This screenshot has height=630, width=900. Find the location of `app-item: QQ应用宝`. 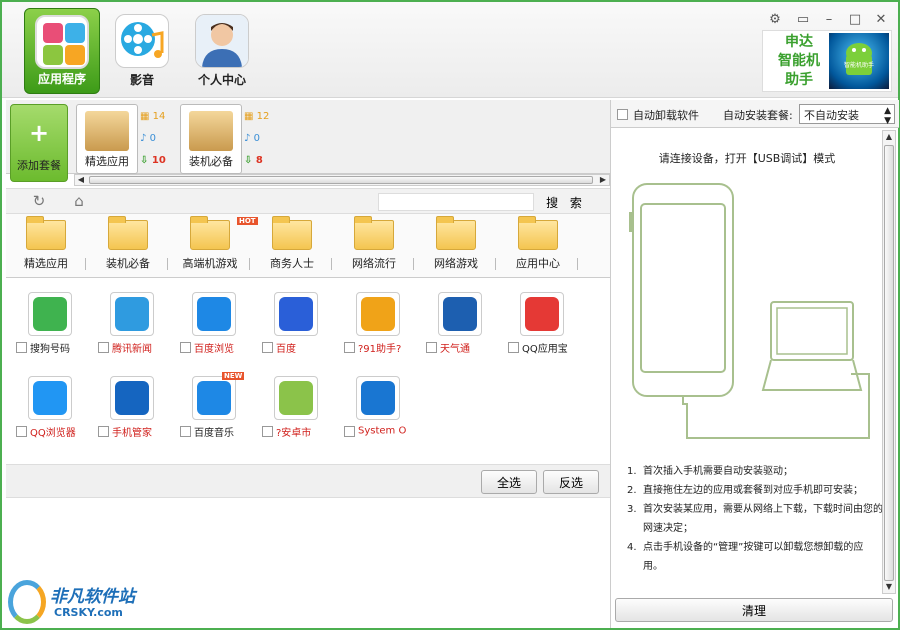

app-item: QQ应用宝 is located at coordinates (543, 317).